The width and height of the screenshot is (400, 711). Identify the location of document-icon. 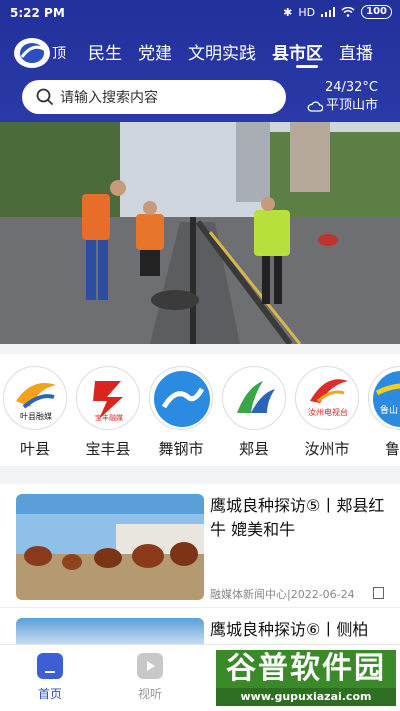
(378, 593).